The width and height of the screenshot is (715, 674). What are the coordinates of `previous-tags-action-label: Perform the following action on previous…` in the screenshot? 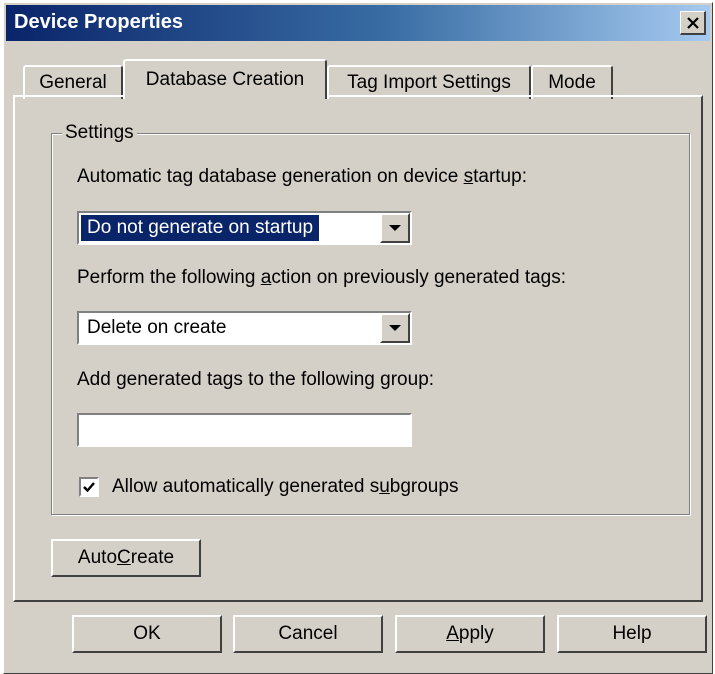 It's located at (322, 277).